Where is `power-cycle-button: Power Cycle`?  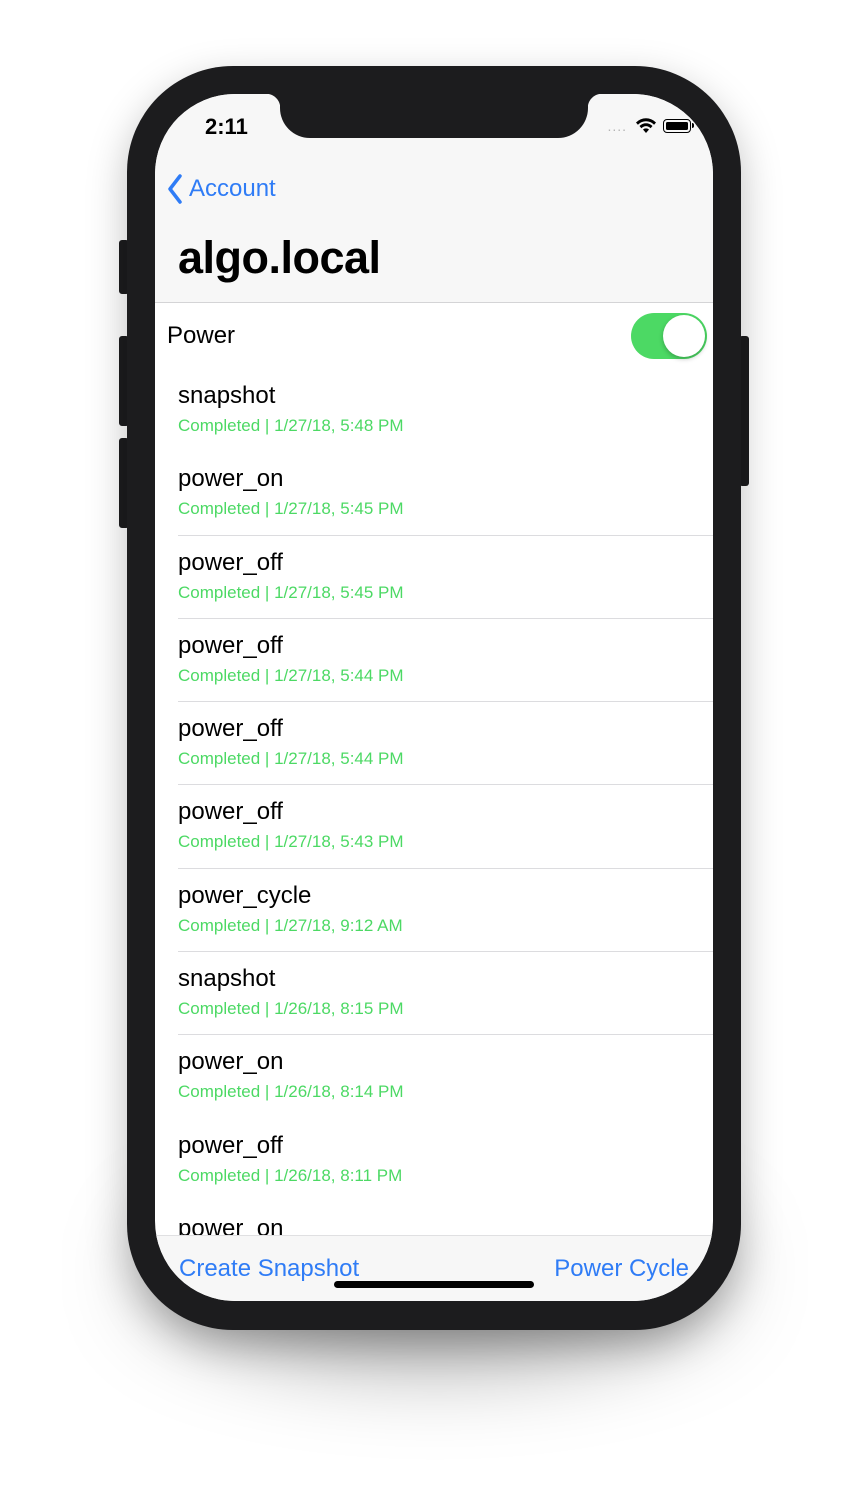 power-cycle-button: Power Cycle is located at coordinates (621, 1269).